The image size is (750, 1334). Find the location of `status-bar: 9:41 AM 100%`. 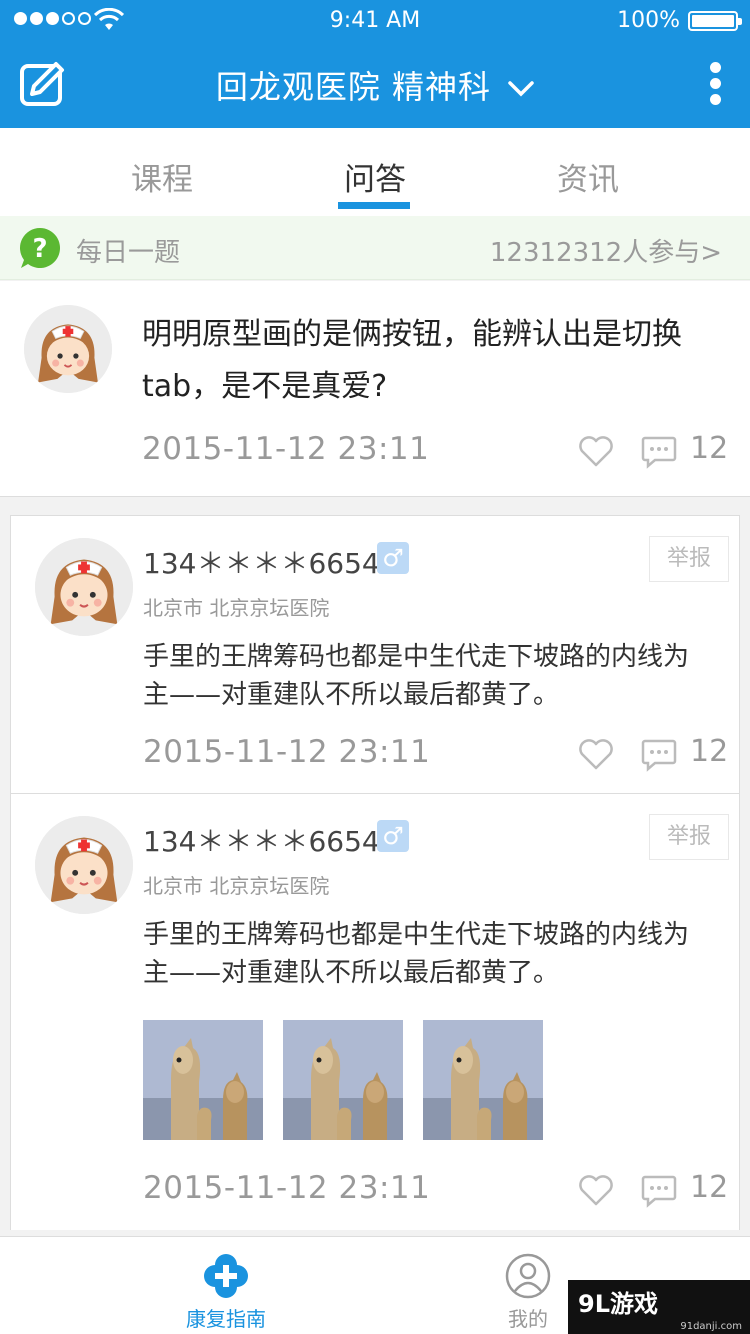

status-bar: 9:41 AM 100% is located at coordinates (375, 20).